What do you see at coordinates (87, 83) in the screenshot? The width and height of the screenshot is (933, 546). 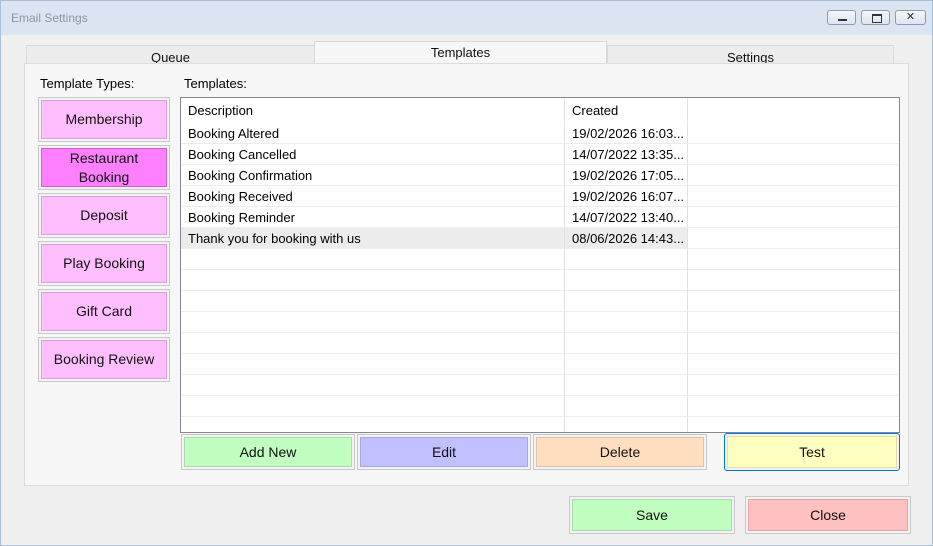 I see `template-types-label: Template Types:` at bounding box center [87, 83].